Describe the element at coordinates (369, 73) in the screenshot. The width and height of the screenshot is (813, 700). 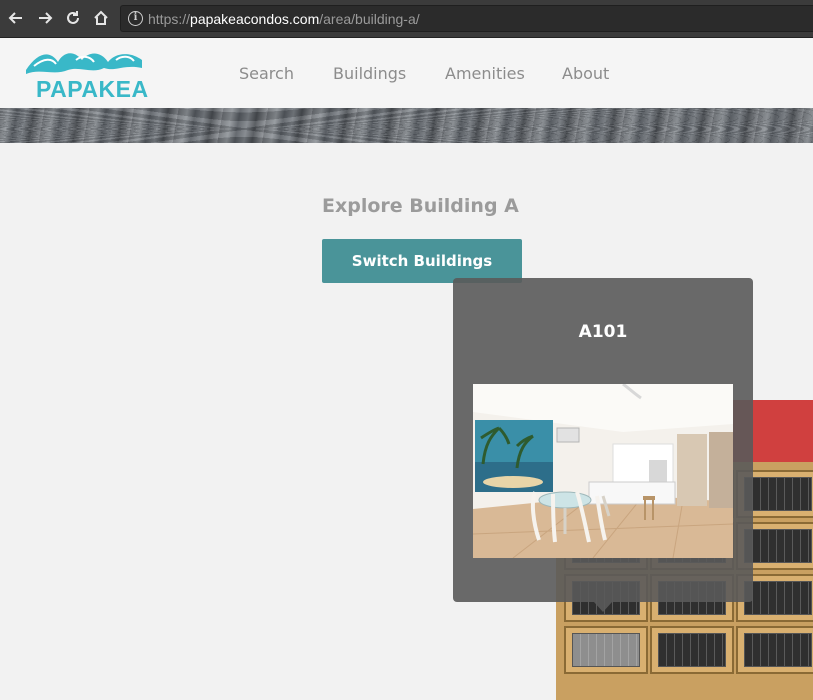
I see `nav-buildings: Buildings` at that location.